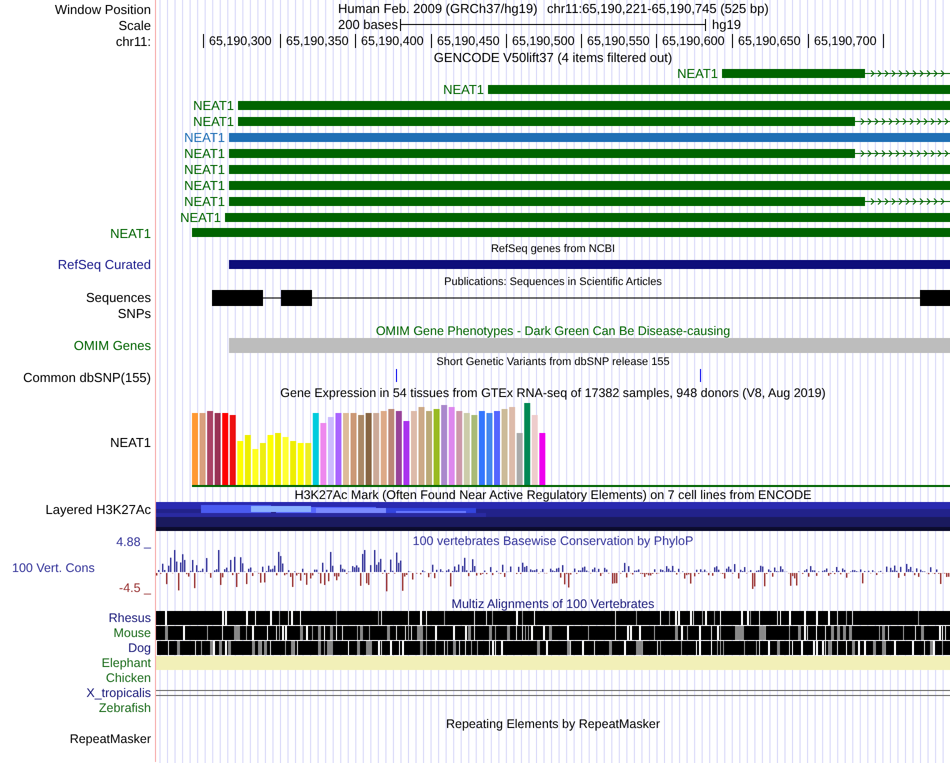 The width and height of the screenshot is (950, 763). Describe the element at coordinates (468, 41) in the screenshot. I see `ruler-label: 65,190,450` at that location.